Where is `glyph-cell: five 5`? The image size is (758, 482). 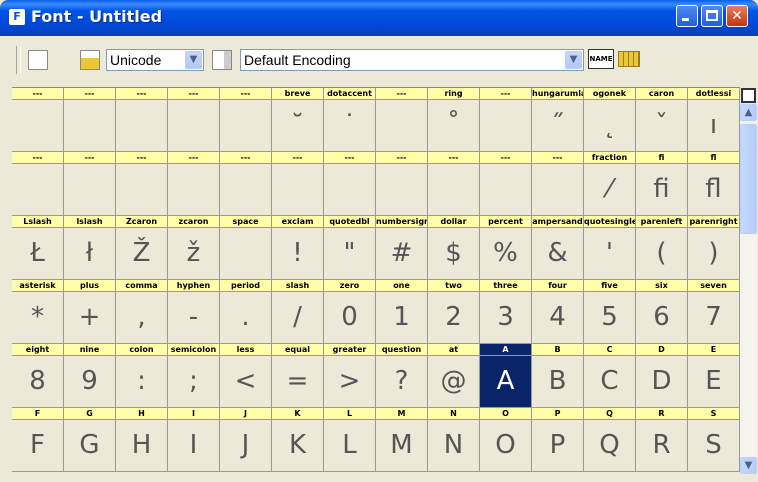
glyph-cell: five 5 is located at coordinates (610, 312).